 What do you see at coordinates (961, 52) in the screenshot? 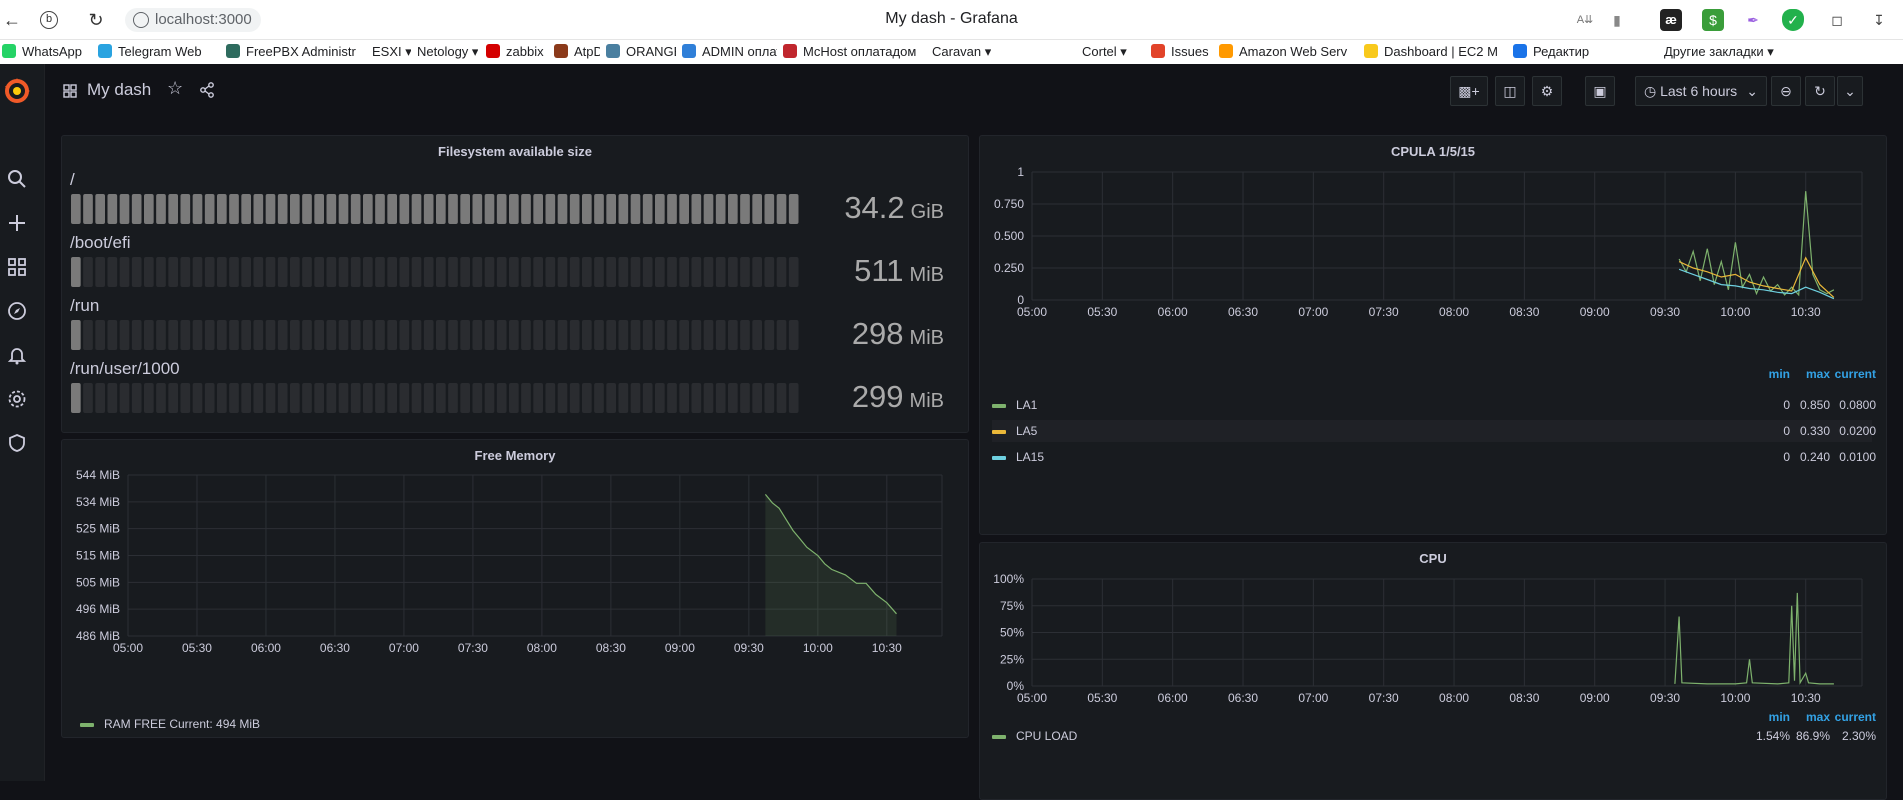
I see `bookmark-item: Caravan ▾` at bounding box center [961, 52].